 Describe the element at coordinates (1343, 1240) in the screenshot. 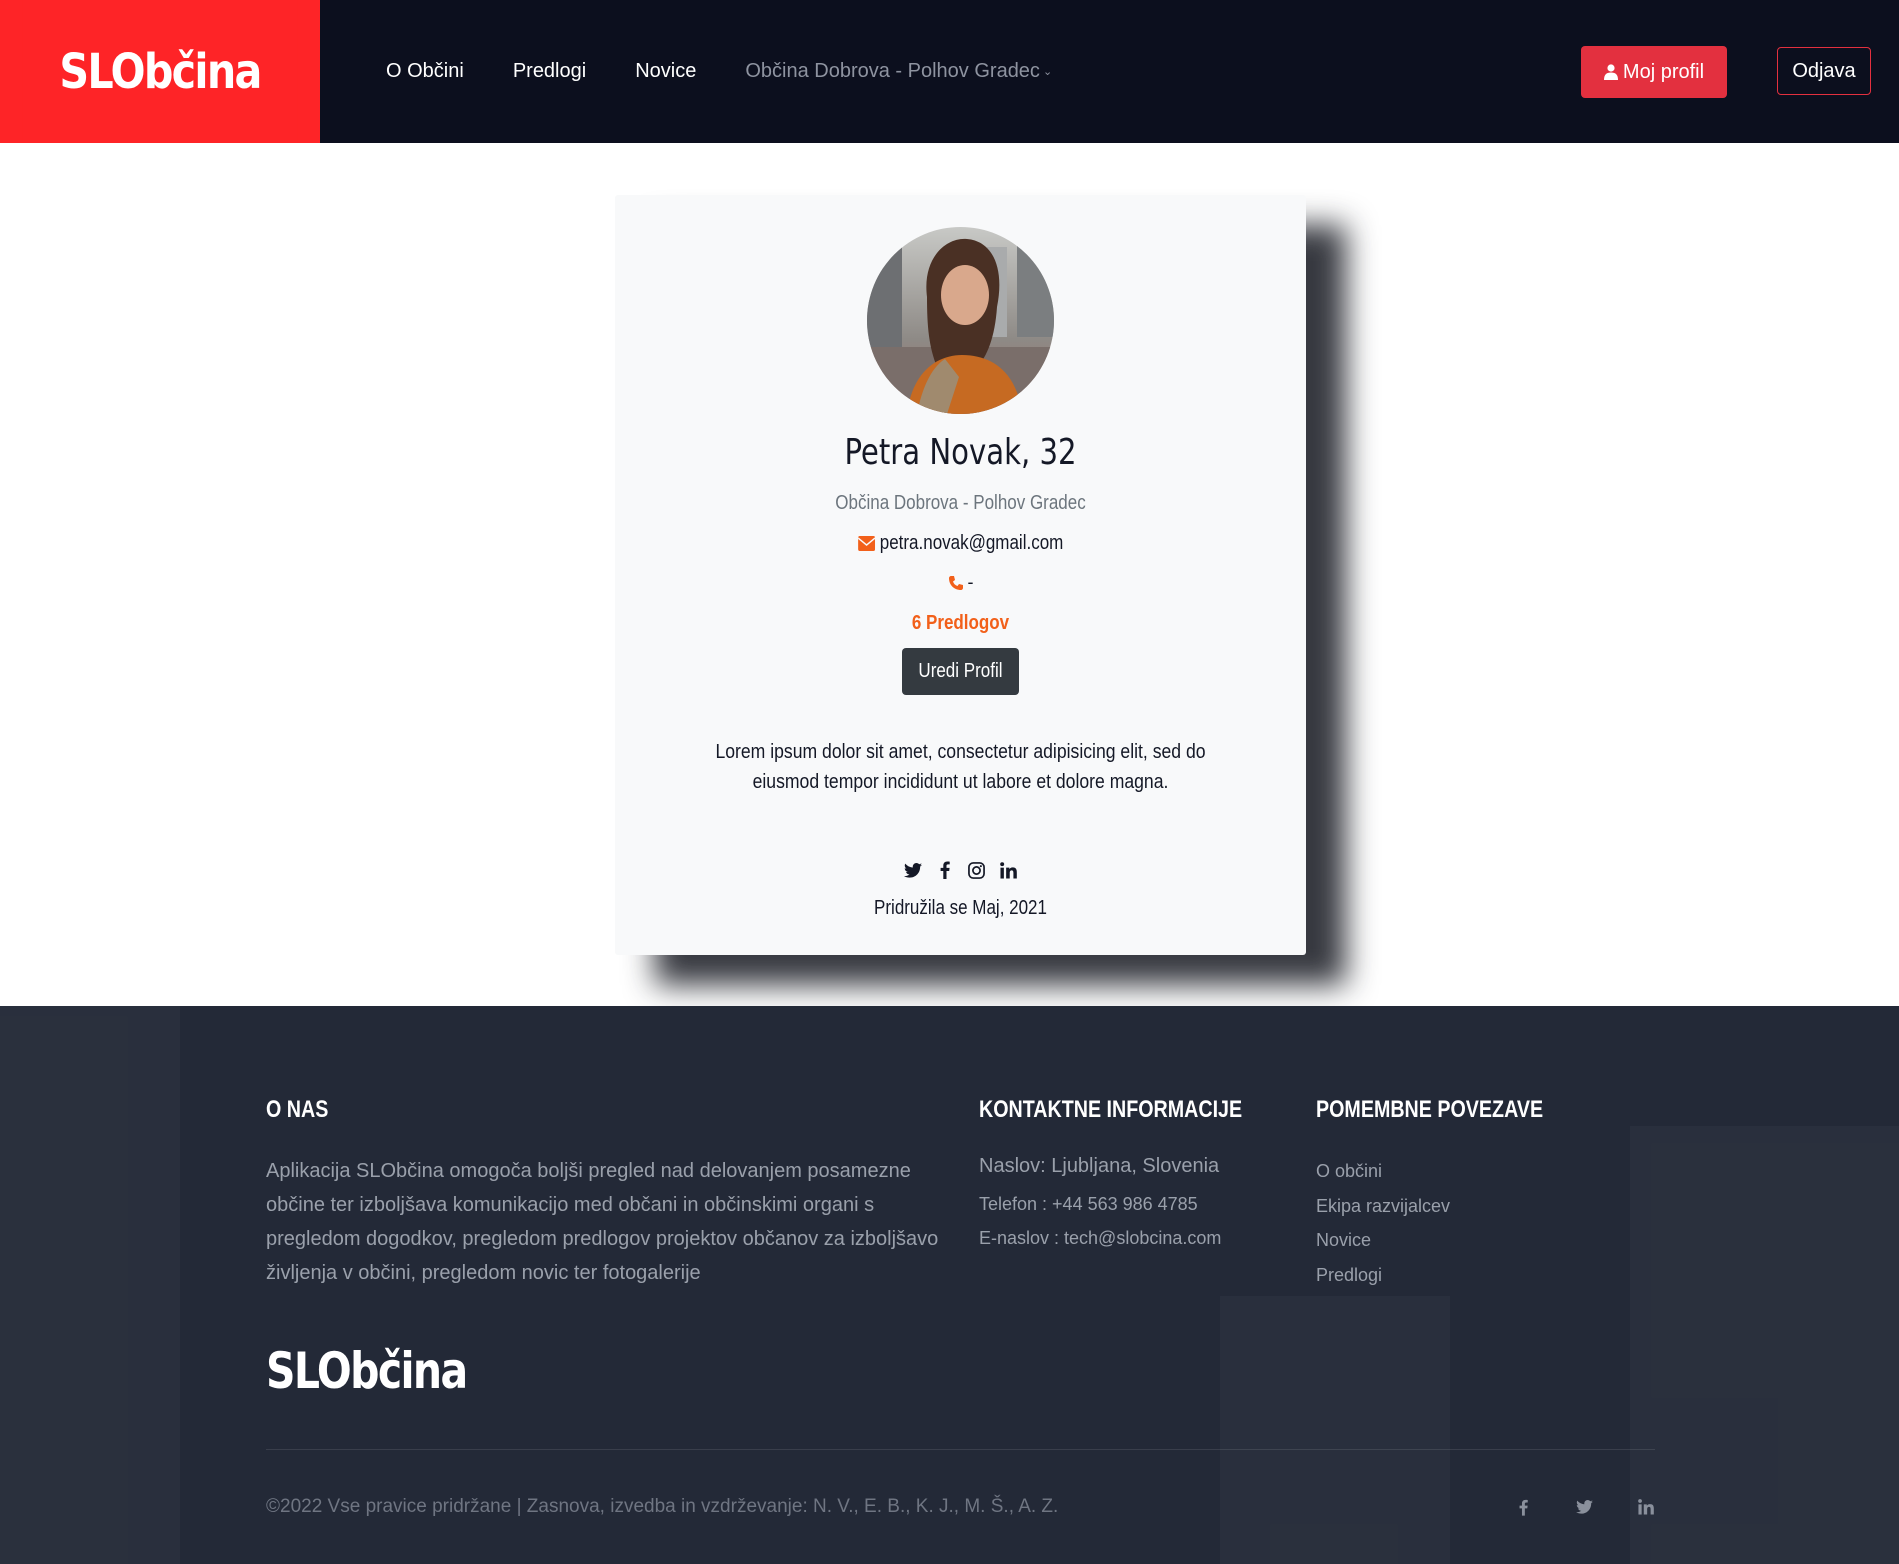

I see `footer-link-novice: Novice` at that location.